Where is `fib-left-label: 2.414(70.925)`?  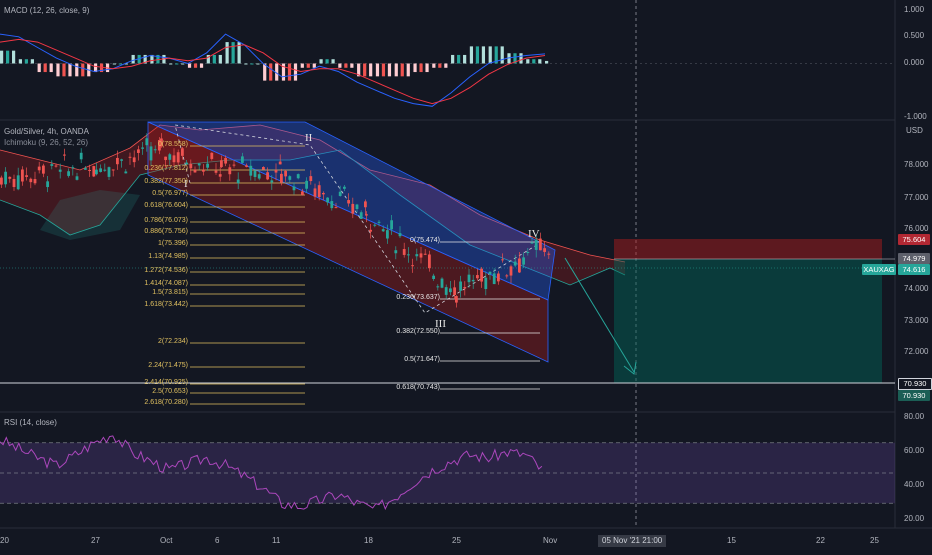
fib-left-label: 2.414(70.925) is located at coordinates (166, 382).